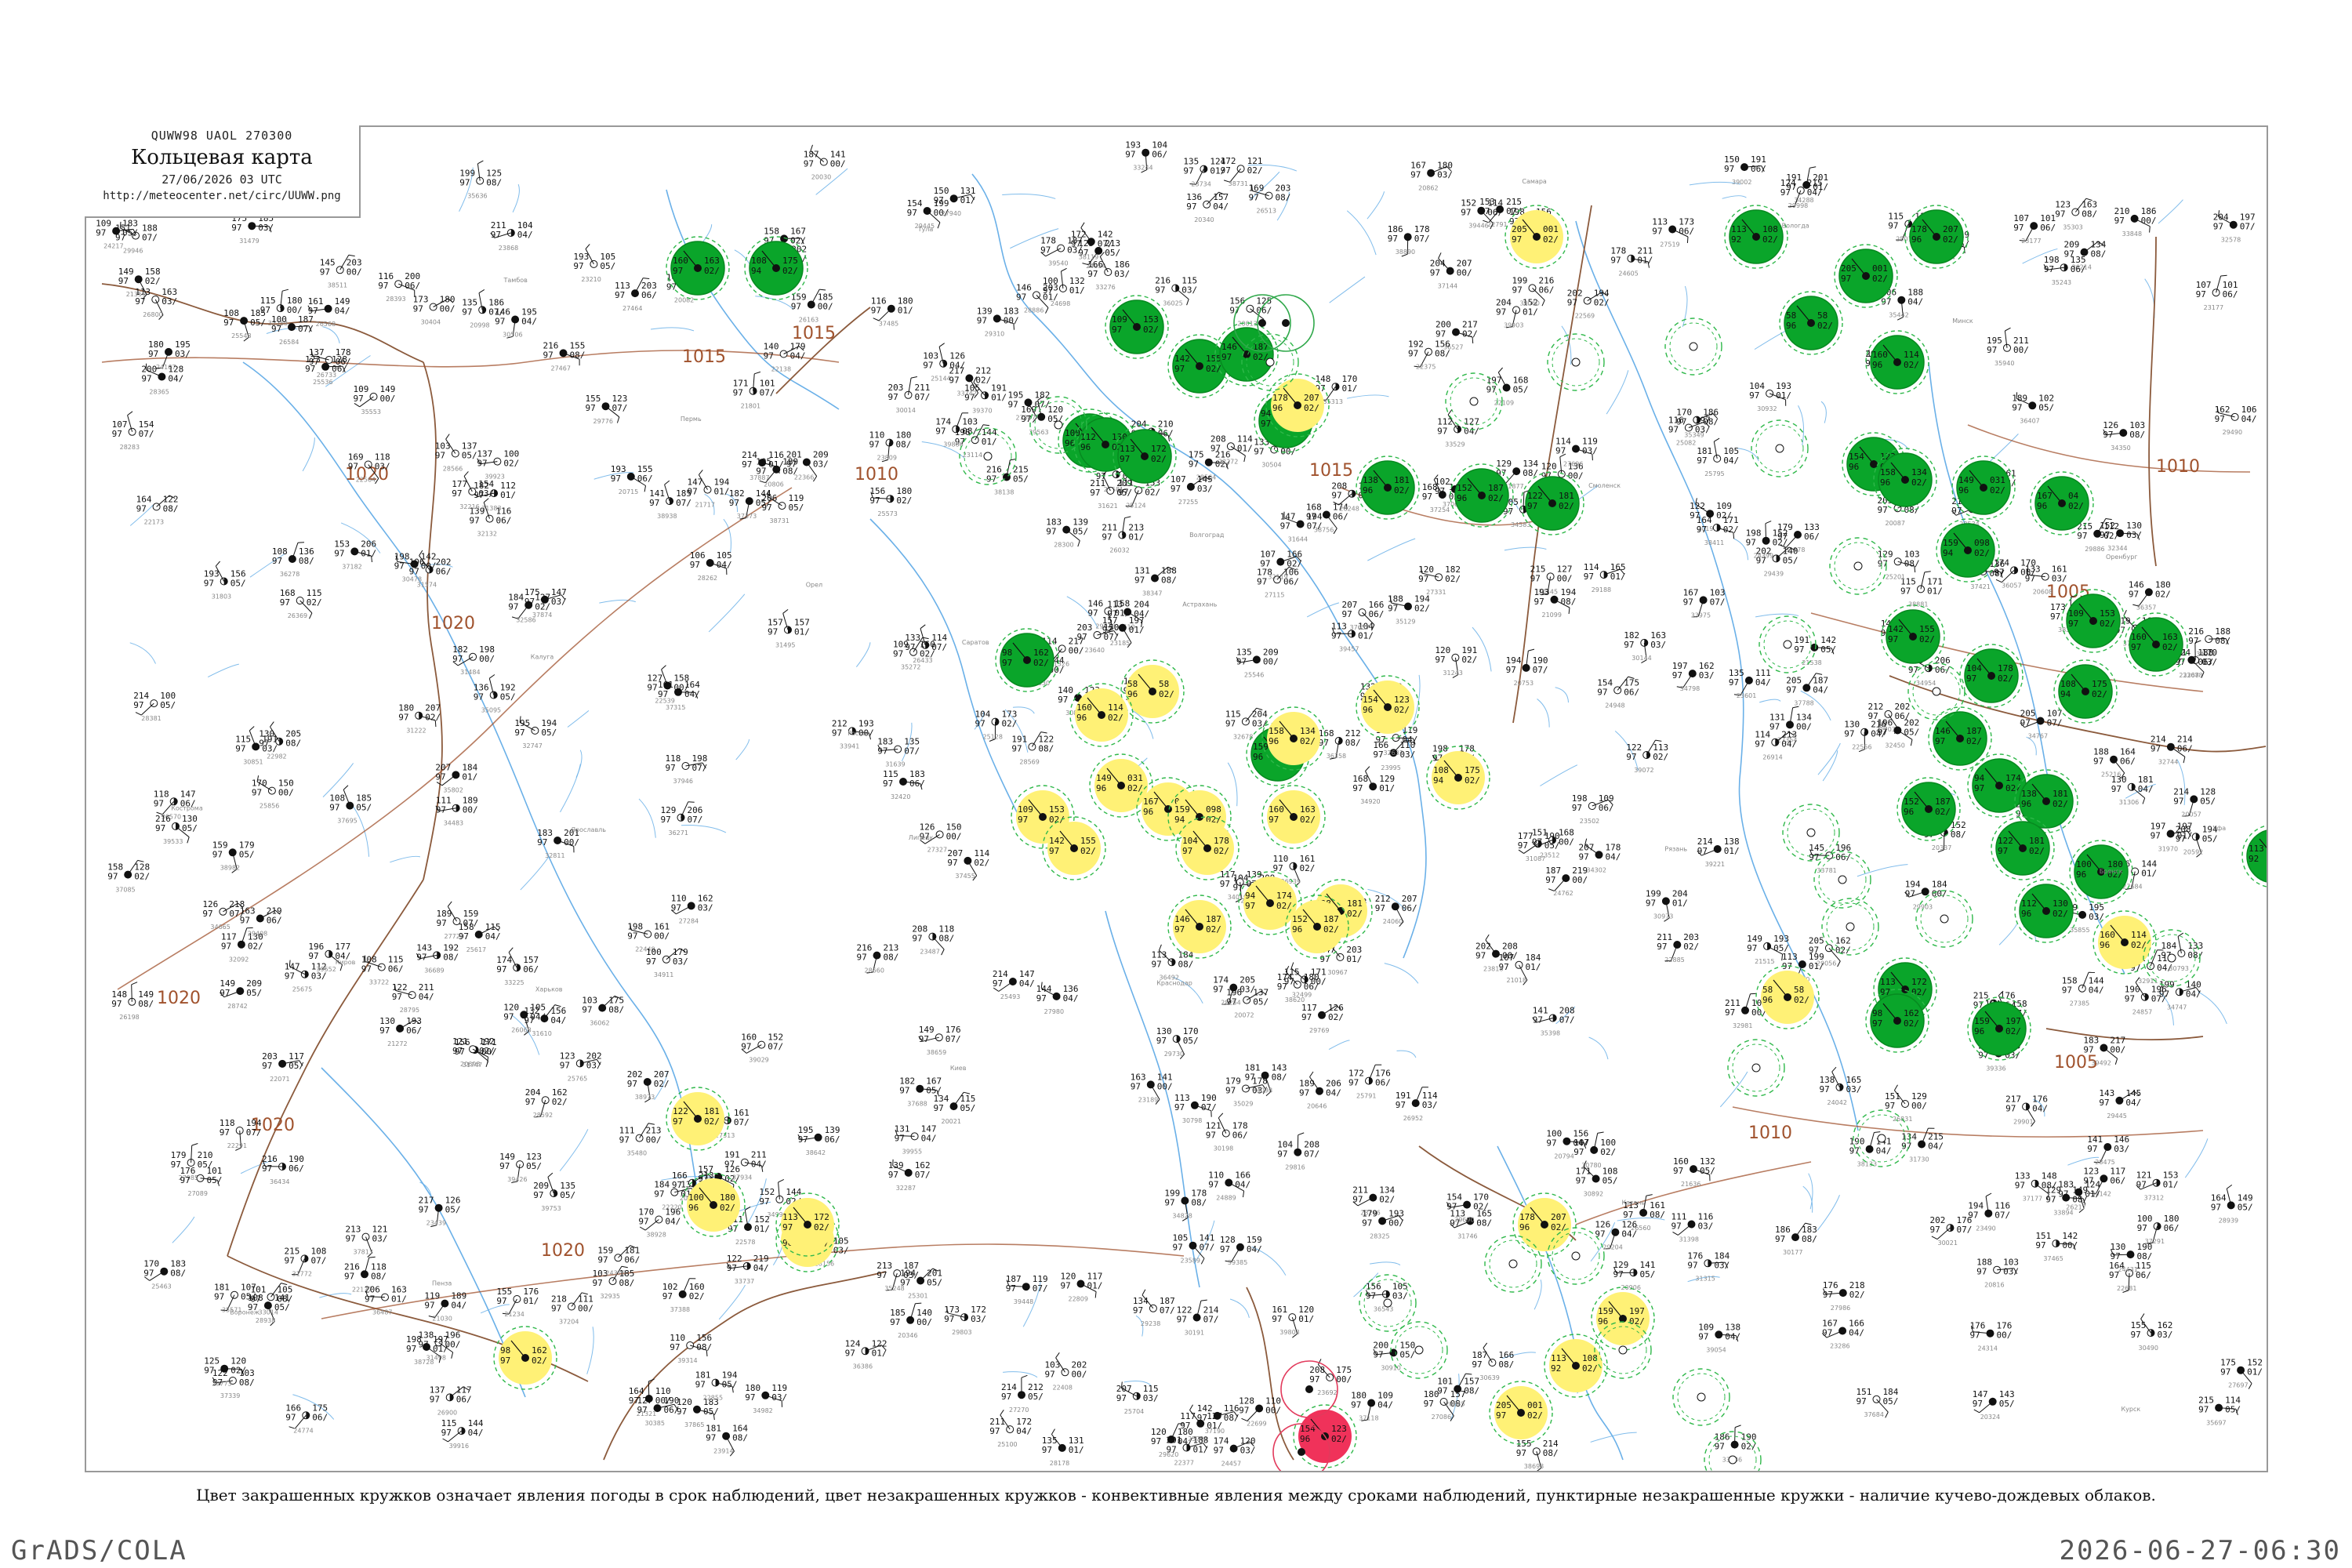 This screenshot has height=1568, width=2352. Describe the element at coordinates (546, 1103) in the screenshot. I see `station-plot: 2049716202/28592` at that location.